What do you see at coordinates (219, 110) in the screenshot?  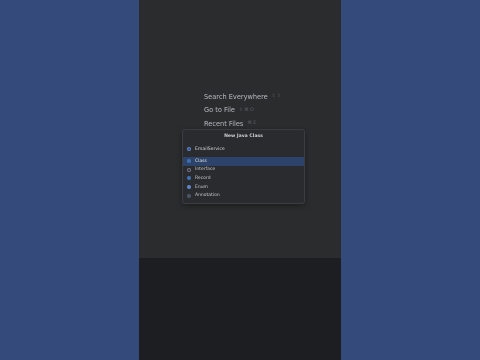 I see `hint-label: Go to File` at bounding box center [219, 110].